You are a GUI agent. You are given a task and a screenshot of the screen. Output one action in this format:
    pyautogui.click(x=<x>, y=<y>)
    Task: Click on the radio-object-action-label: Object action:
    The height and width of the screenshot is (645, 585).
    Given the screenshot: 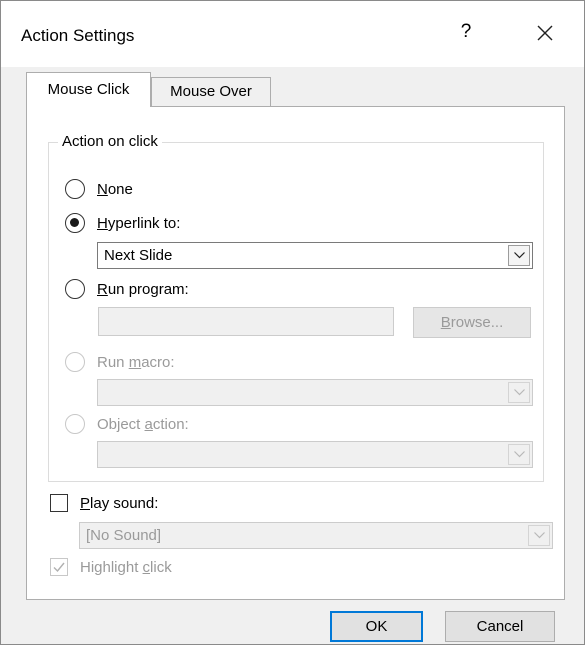 What is the action you would take?
    pyautogui.click(x=143, y=424)
    